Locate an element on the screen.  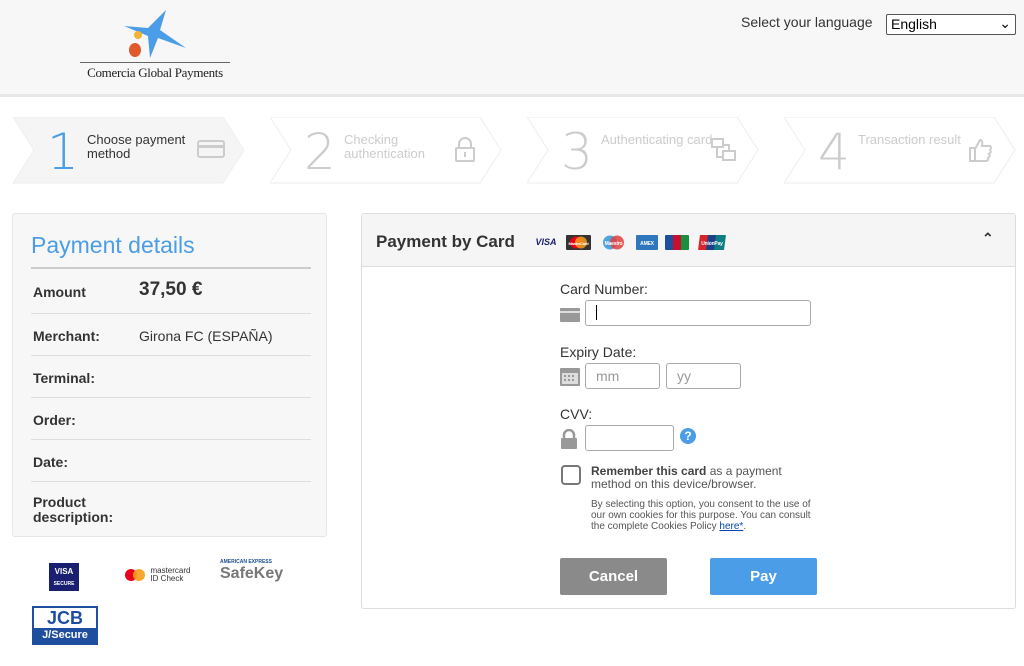
maestro-brand-icon: Maestro is located at coordinates (613, 242).